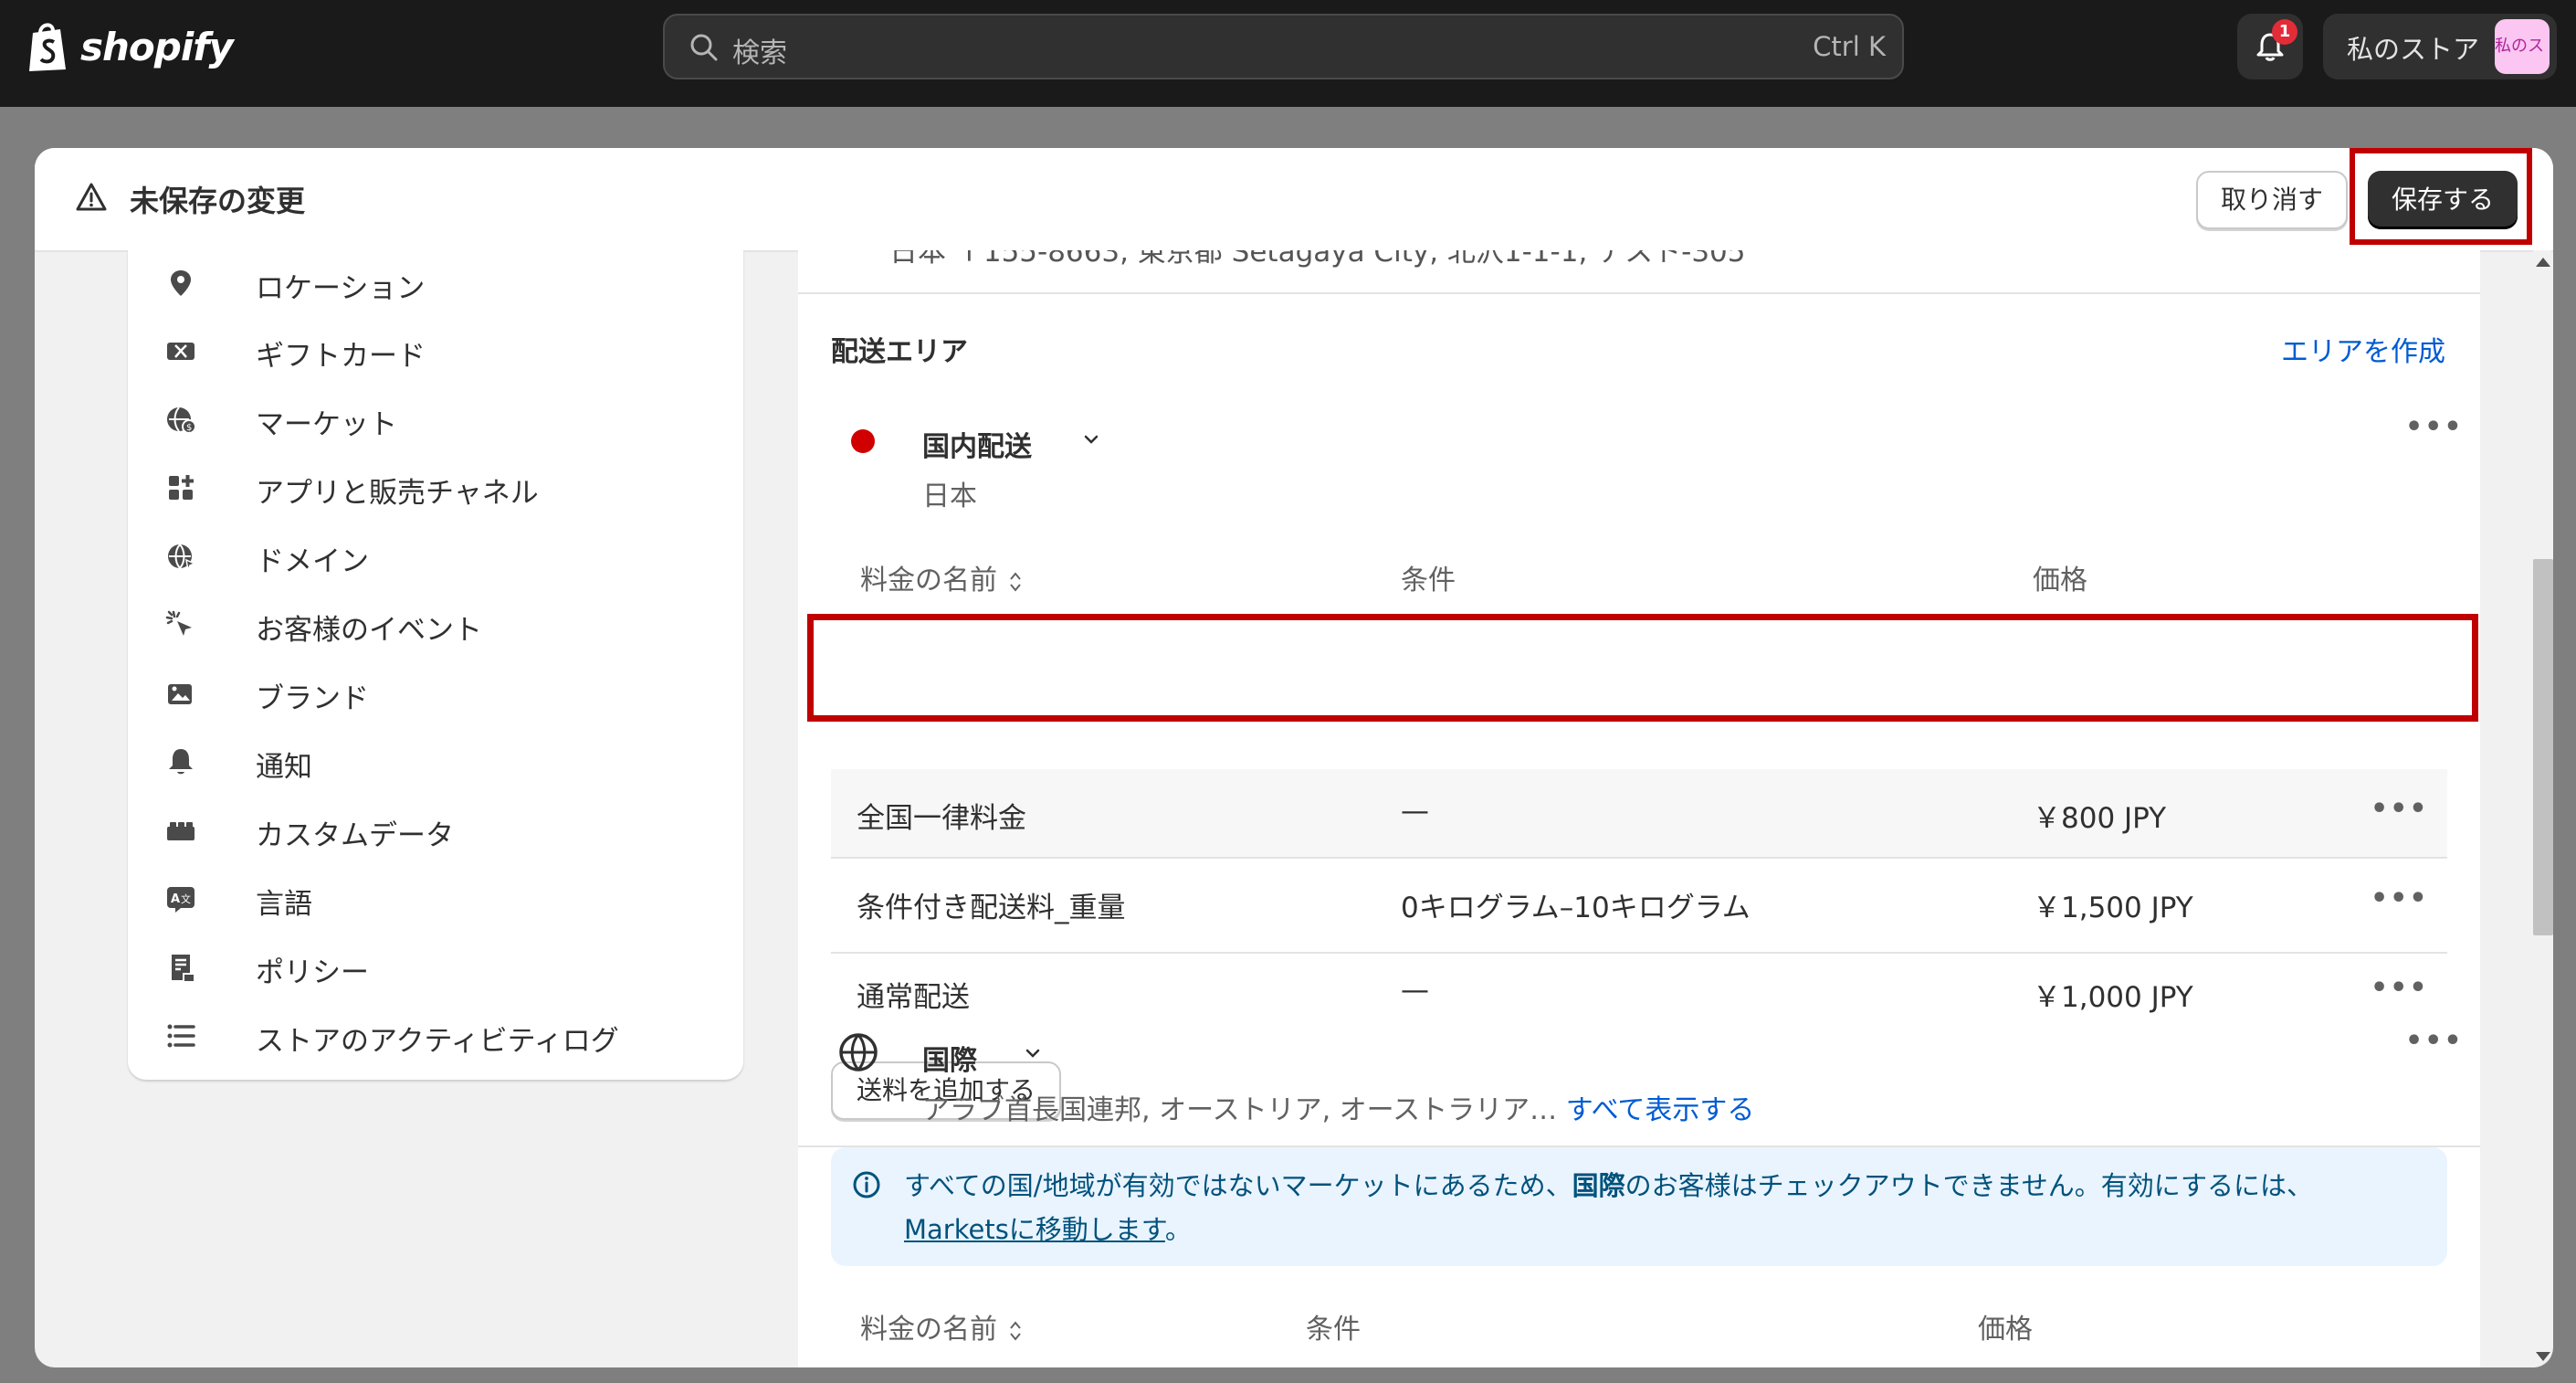 The height and width of the screenshot is (1383, 2576). What do you see at coordinates (181, 831) in the screenshot?
I see `database-icon` at bounding box center [181, 831].